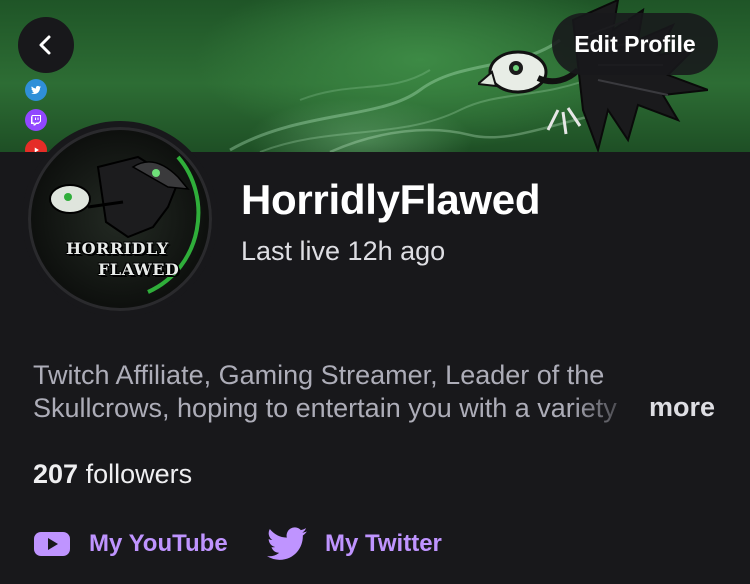  What do you see at coordinates (287, 543) in the screenshot?
I see `twitter-icon` at bounding box center [287, 543].